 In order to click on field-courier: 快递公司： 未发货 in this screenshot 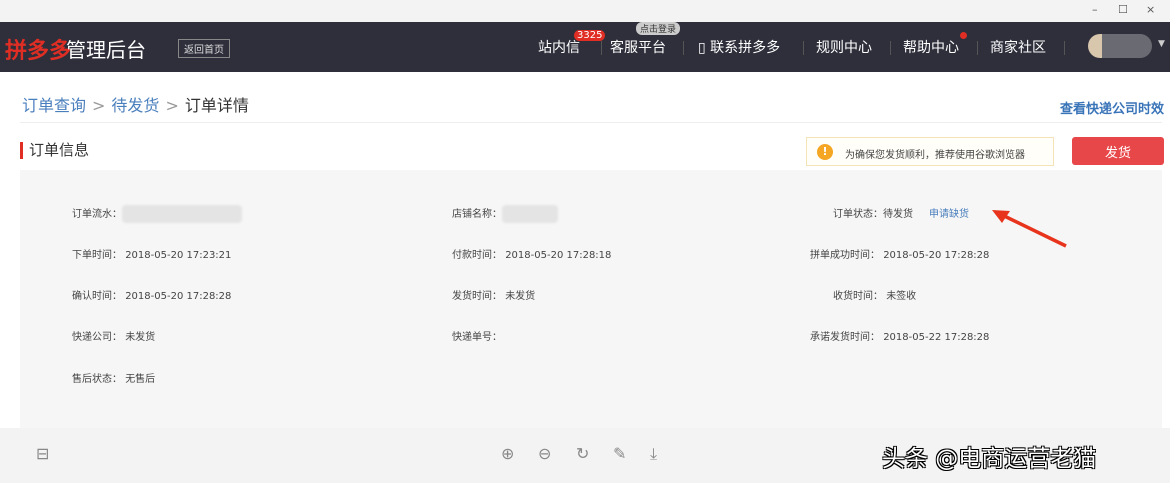, I will do `click(113, 335)`.